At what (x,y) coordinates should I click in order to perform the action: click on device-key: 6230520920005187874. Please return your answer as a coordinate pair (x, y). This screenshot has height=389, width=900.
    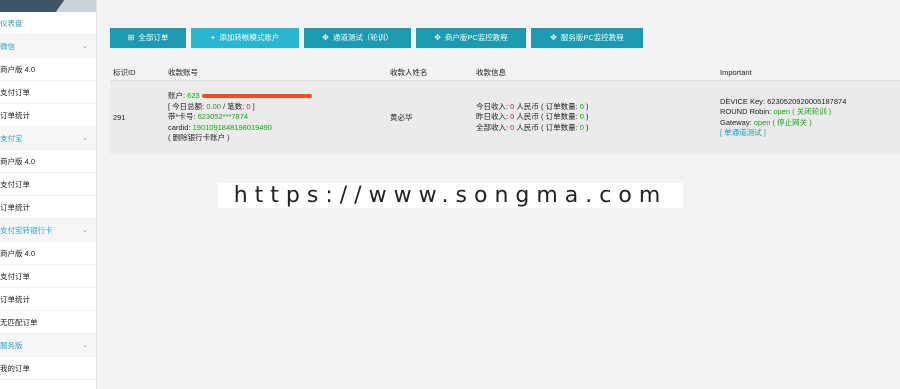
    Looking at the image, I should click on (807, 101).